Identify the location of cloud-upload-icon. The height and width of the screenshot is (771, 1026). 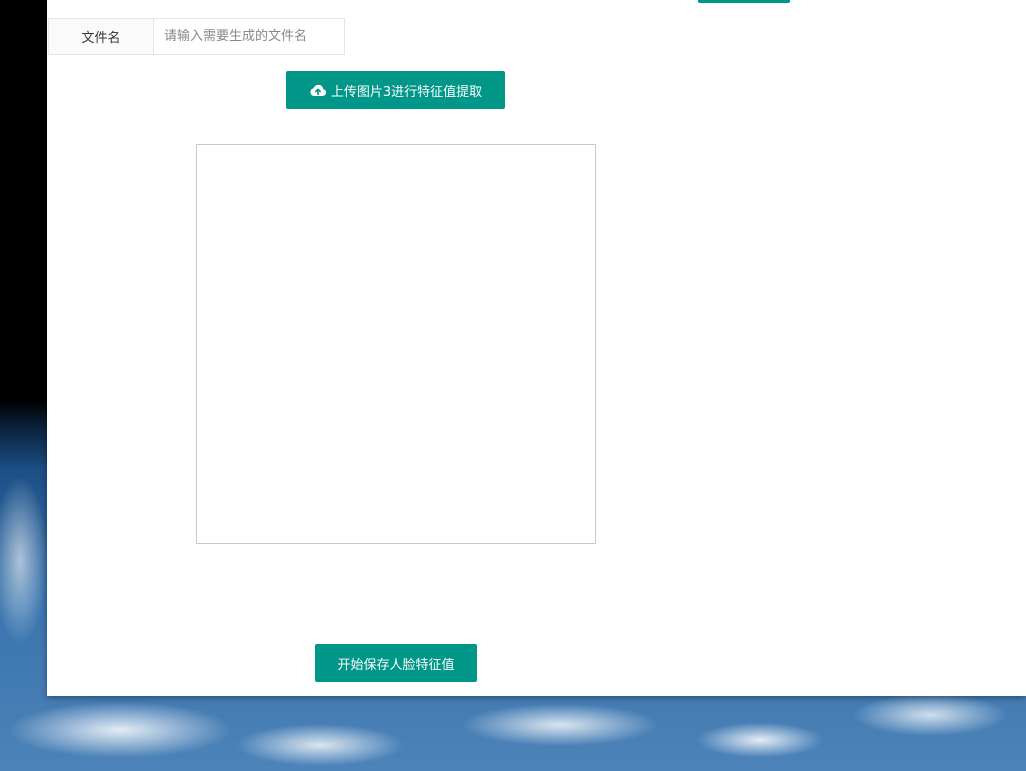
(318, 90).